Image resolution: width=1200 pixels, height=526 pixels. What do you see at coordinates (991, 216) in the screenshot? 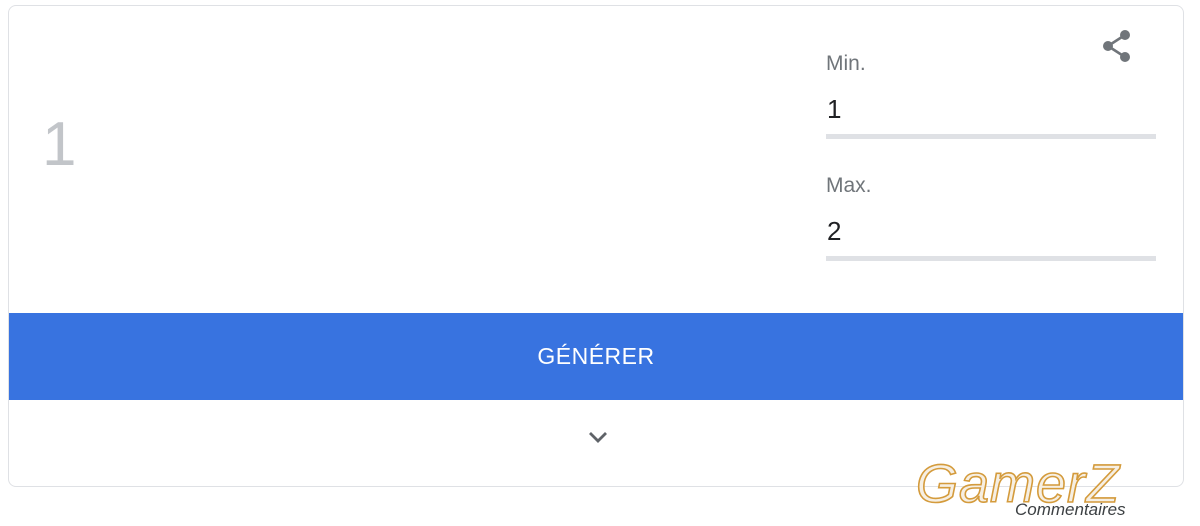
I see `max-field: Max.` at bounding box center [991, 216].